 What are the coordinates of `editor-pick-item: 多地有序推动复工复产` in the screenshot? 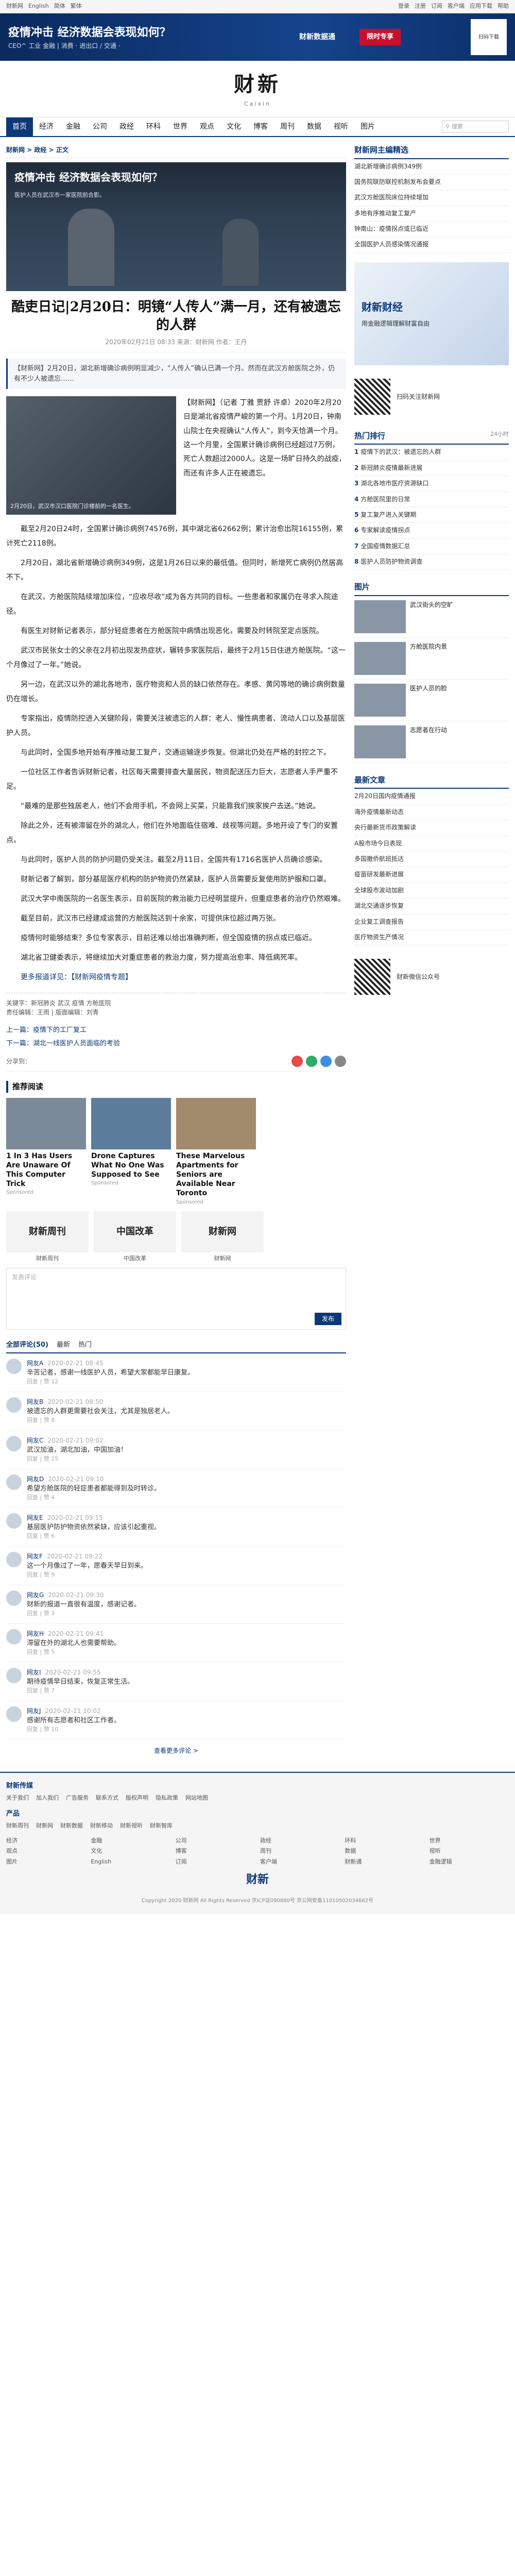 It's located at (431, 214).